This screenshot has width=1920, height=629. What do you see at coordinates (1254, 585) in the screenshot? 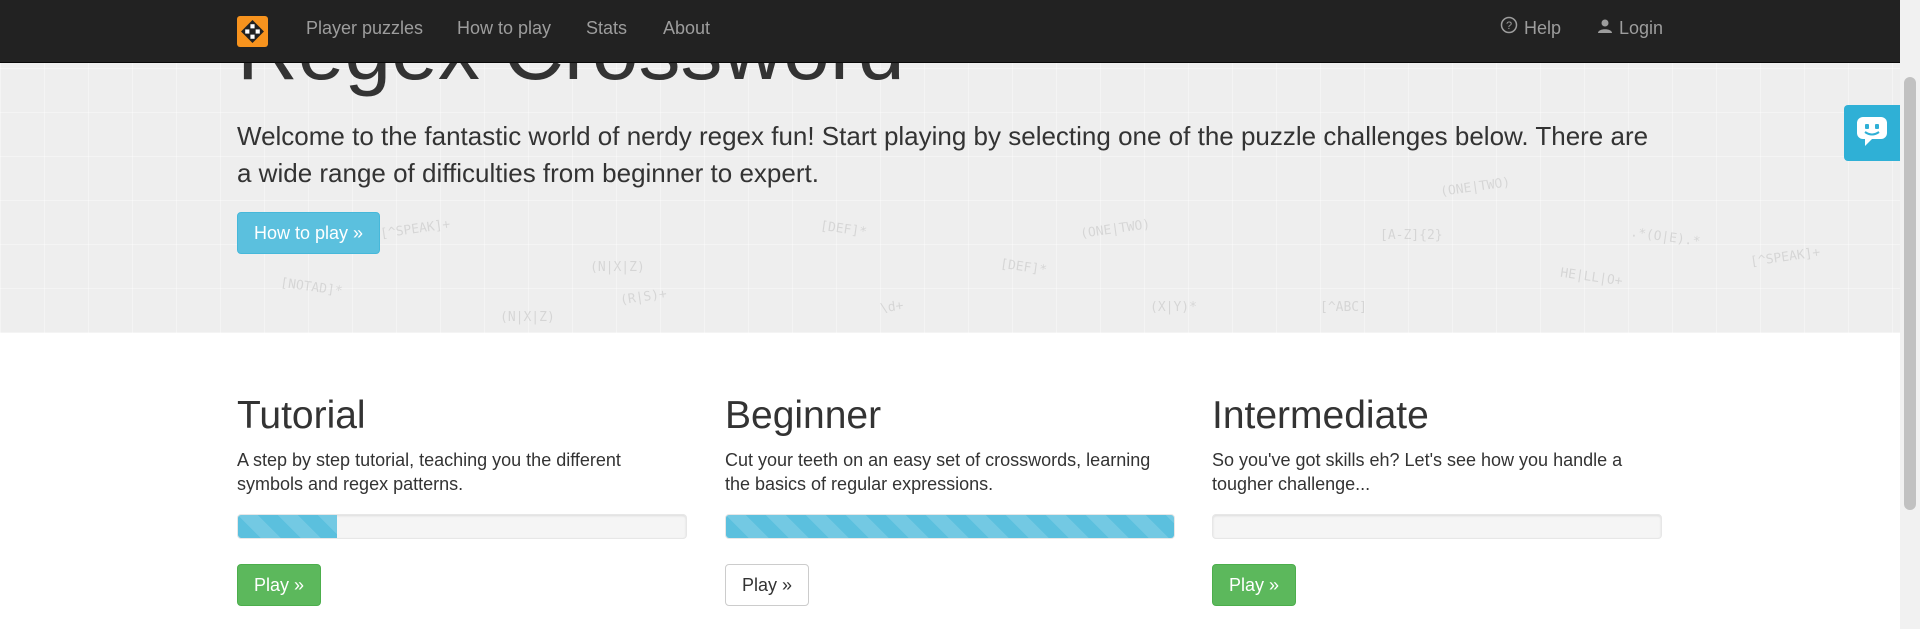
I see `play-intermediate-button: Play »` at bounding box center [1254, 585].